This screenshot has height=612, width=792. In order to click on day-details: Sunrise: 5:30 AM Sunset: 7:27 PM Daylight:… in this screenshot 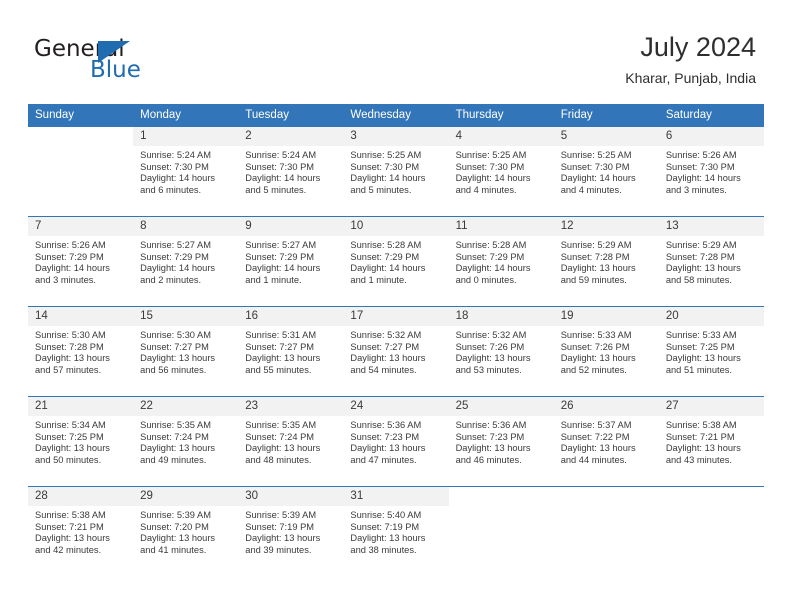, I will do `click(185, 351)`.